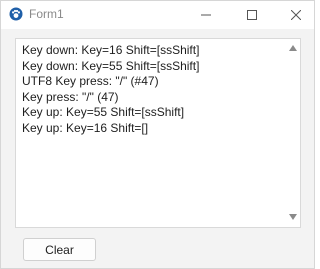 The image size is (320, 269). What do you see at coordinates (46, 14) in the screenshot?
I see `window-title: Form1` at bounding box center [46, 14].